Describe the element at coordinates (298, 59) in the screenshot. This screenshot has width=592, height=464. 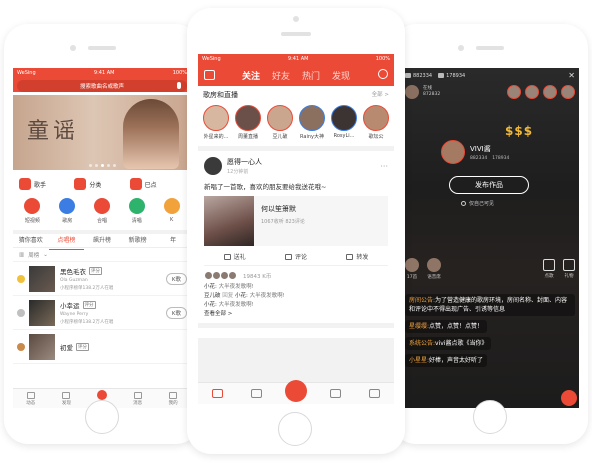
I see `time-label: 9:41 AM` at that location.